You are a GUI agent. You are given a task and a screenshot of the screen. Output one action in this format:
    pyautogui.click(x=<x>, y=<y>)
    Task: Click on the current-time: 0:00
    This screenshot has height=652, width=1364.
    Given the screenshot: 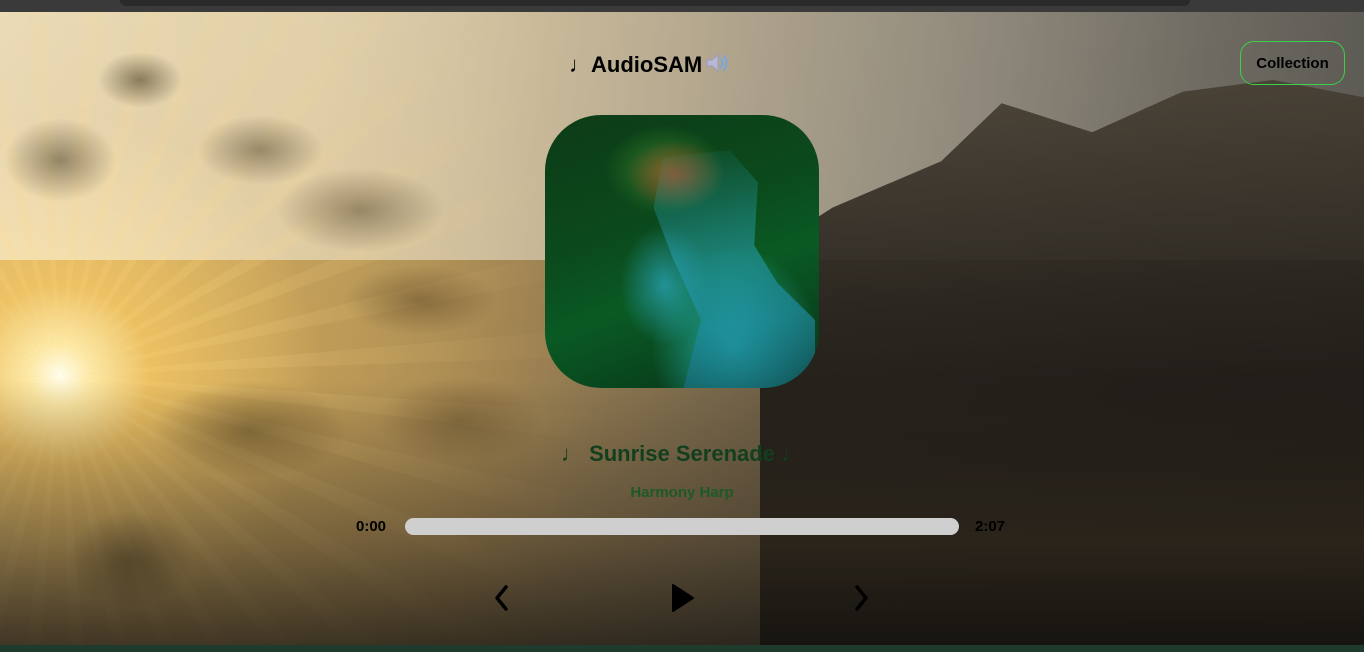 What is the action you would take?
    pyautogui.click(x=371, y=526)
    